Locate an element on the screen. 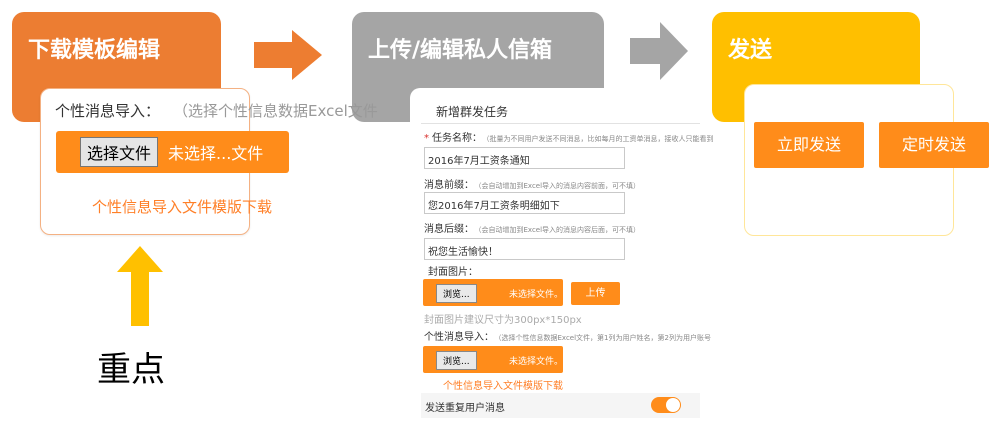 Image resolution: width=999 pixels, height=430 pixels. up-arrow-icon is located at coordinates (140, 286).